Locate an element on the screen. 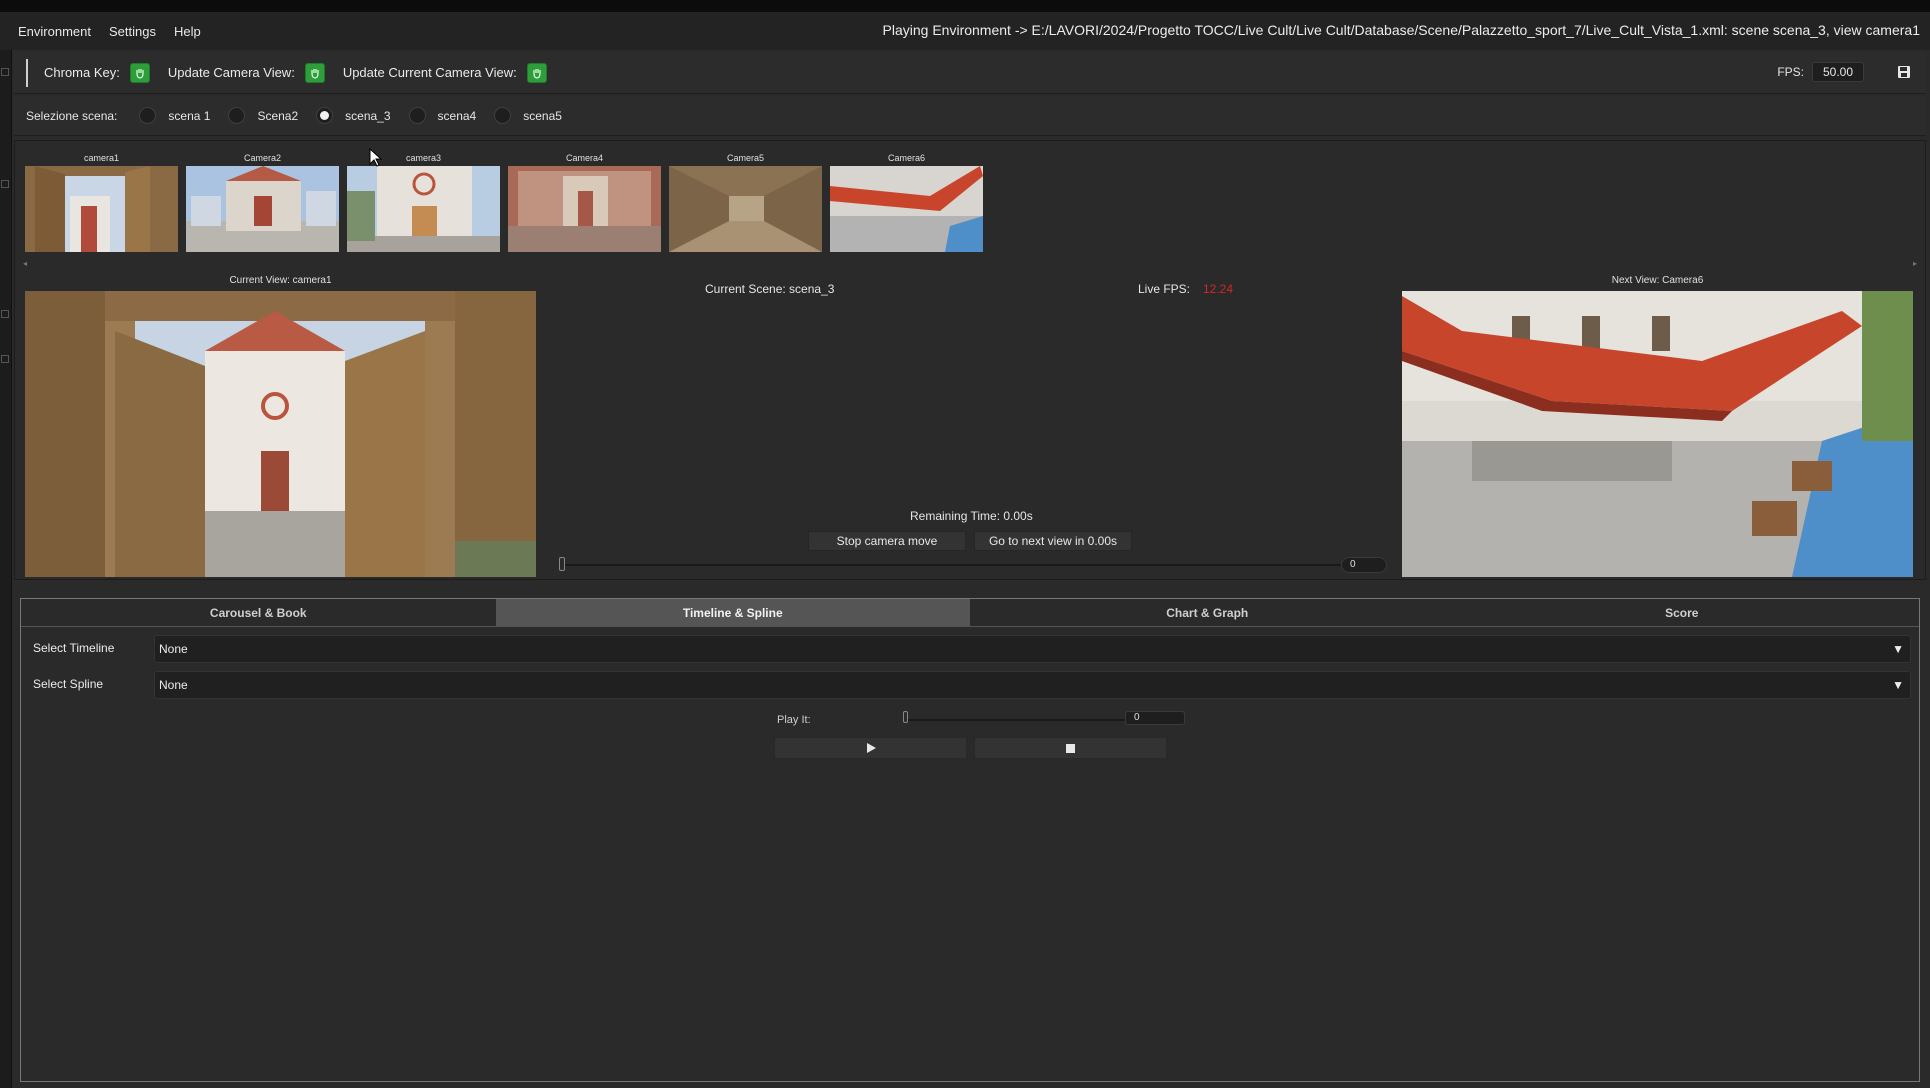 The width and height of the screenshot is (1930, 1088). play-slider-handle is located at coordinates (905, 717).